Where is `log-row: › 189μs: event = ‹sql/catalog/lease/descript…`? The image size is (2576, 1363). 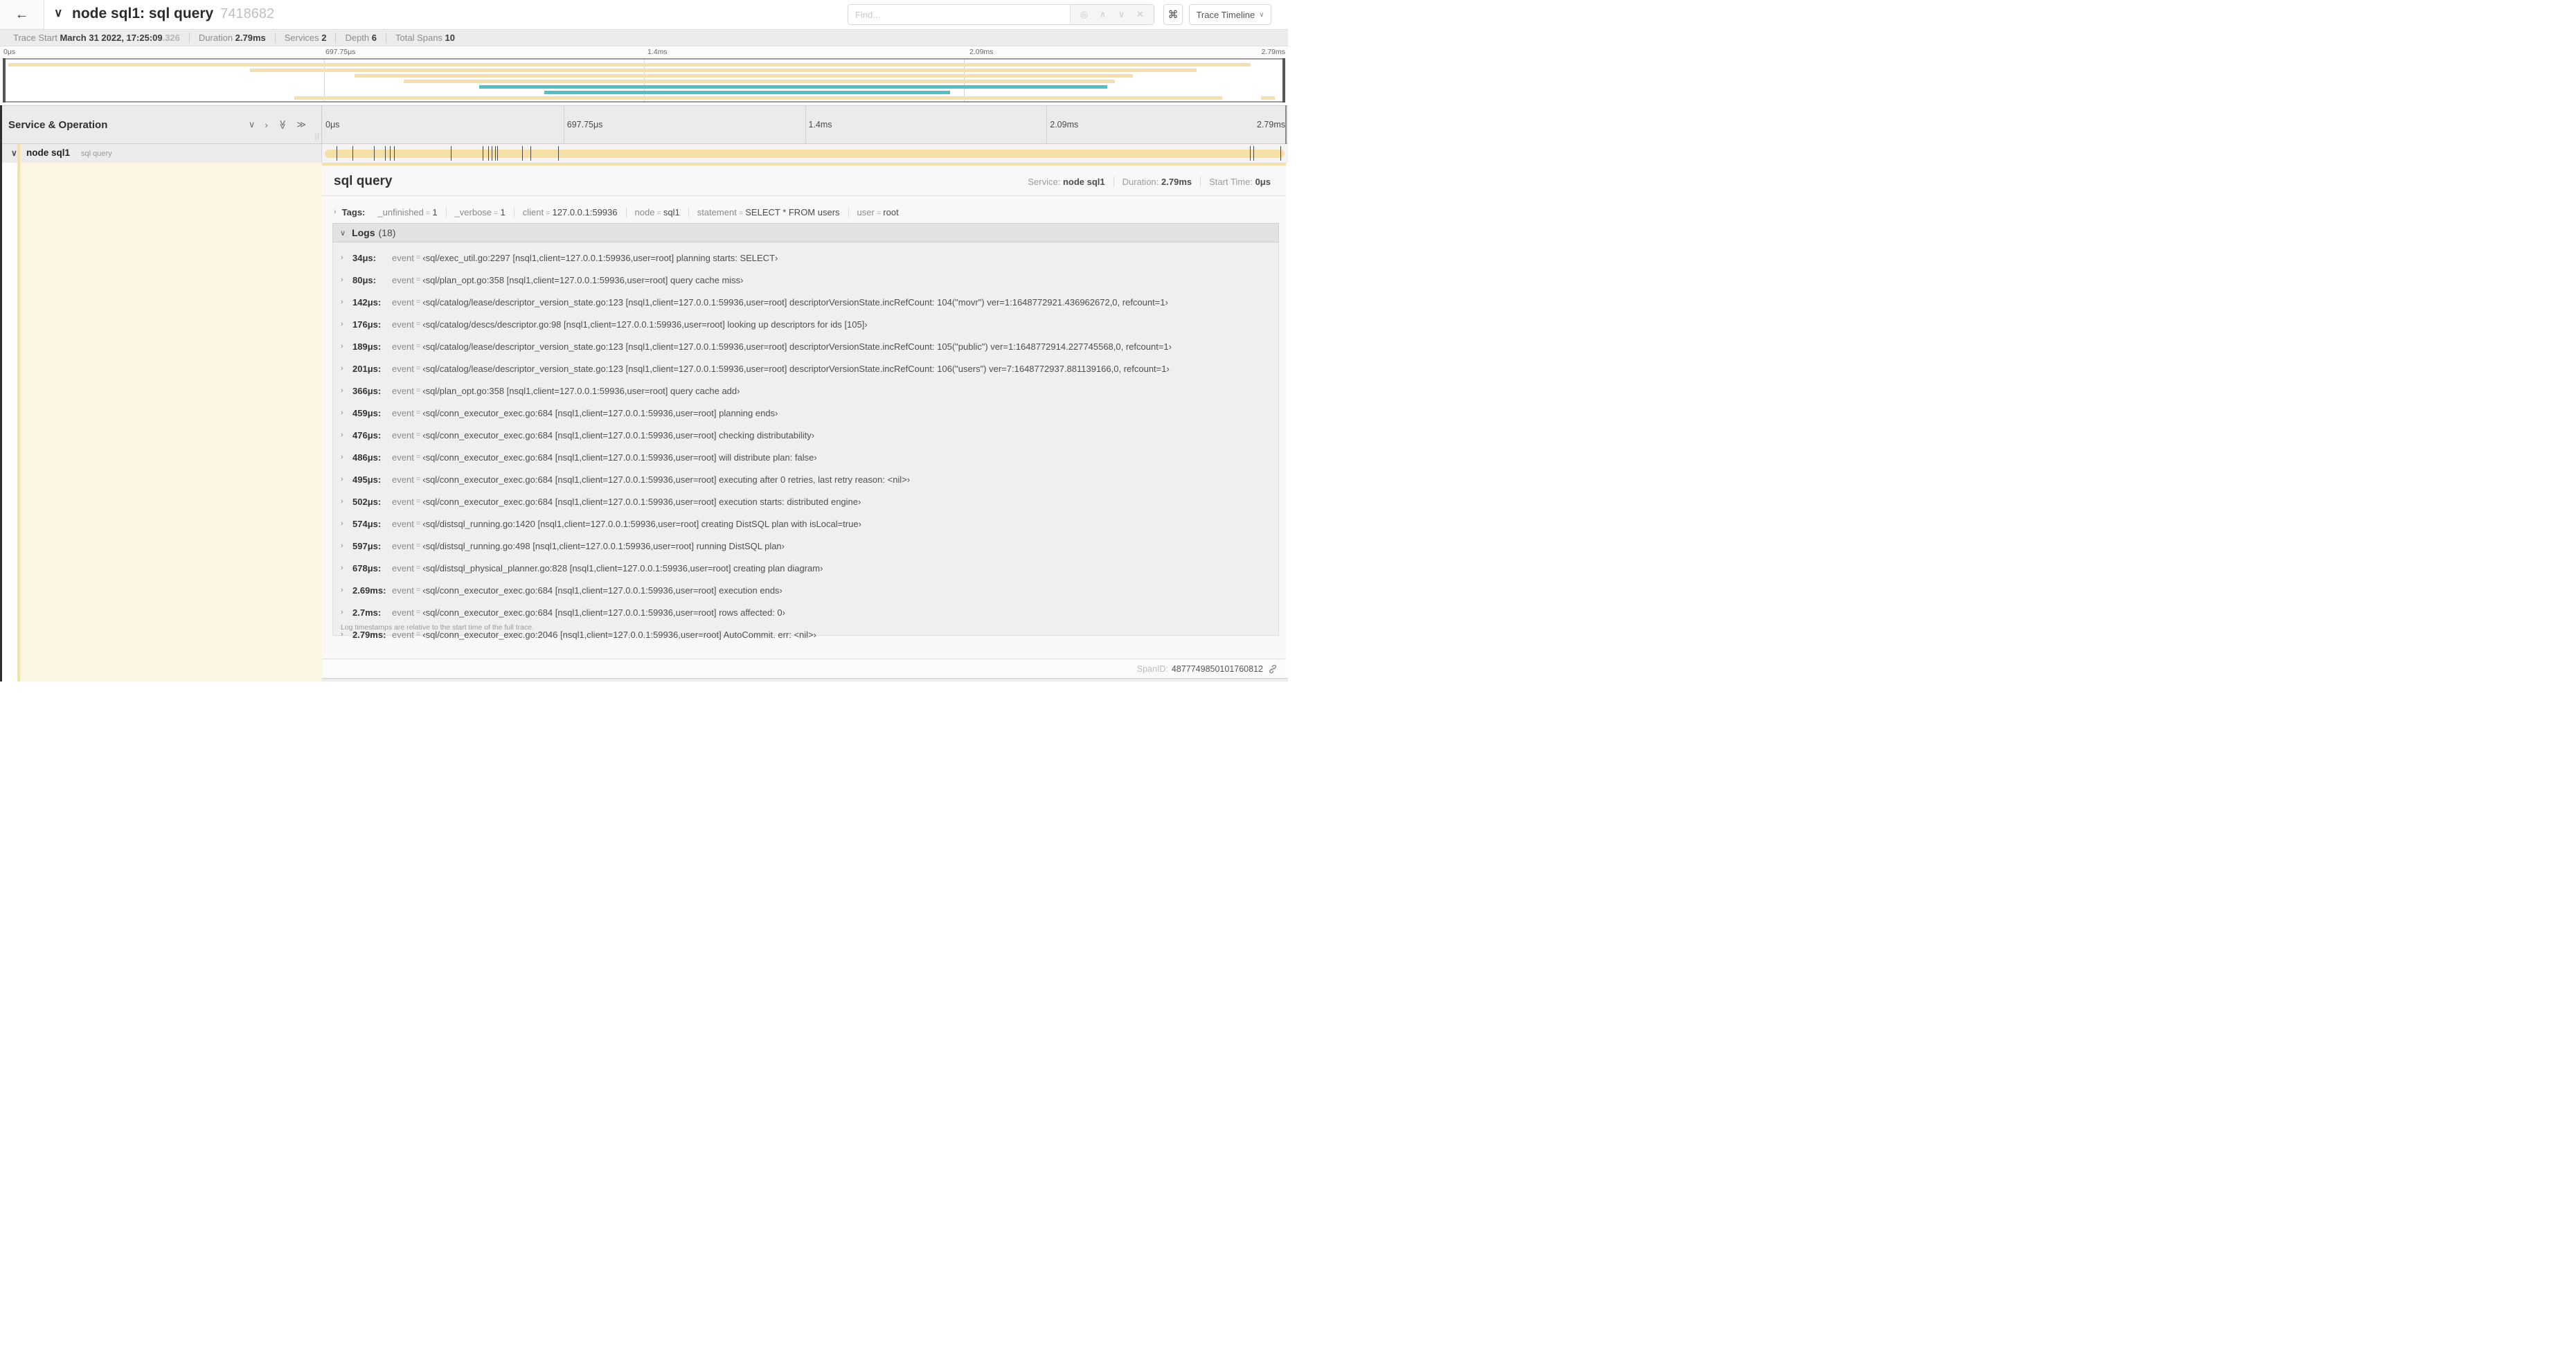 log-row: › 189μs: event = ‹sql/catalog/lease/descript… is located at coordinates (806, 346).